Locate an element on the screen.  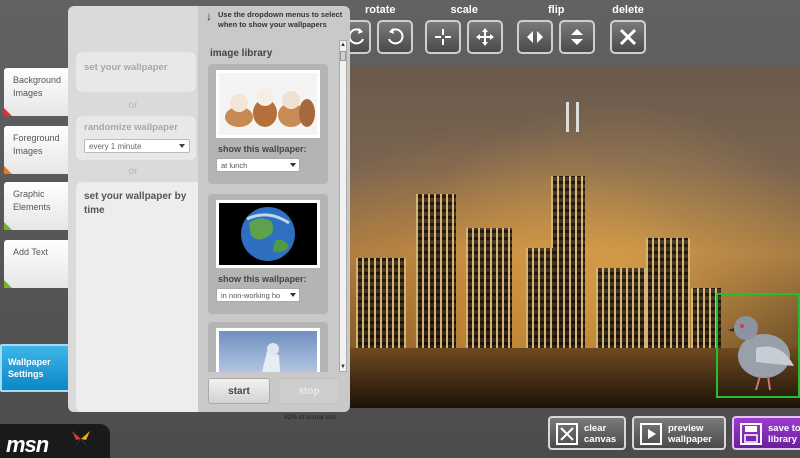
interval-value: every 1 minute is located at coordinates (115, 146).